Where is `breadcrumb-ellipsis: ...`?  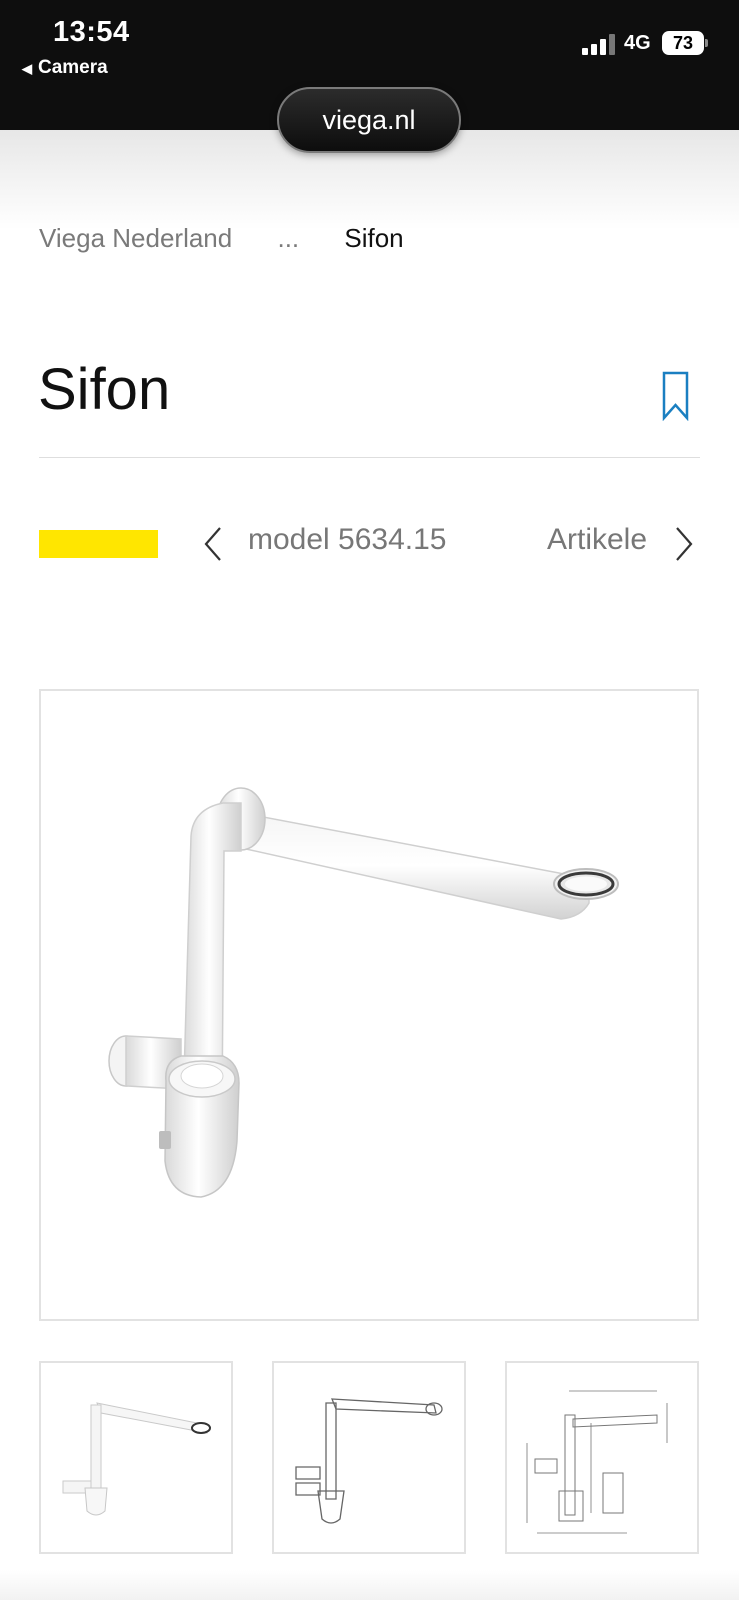 breadcrumb-ellipsis: ... is located at coordinates (288, 238).